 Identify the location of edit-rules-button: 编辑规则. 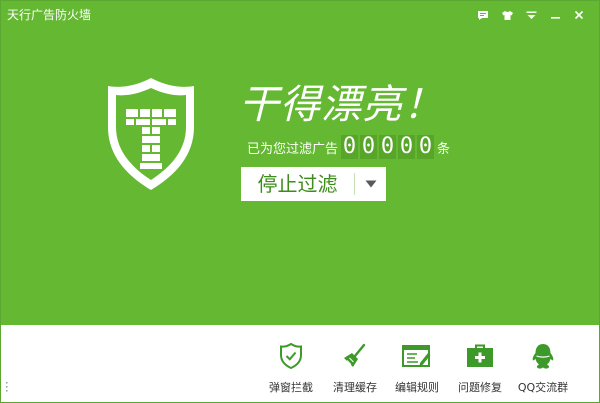
(417, 367).